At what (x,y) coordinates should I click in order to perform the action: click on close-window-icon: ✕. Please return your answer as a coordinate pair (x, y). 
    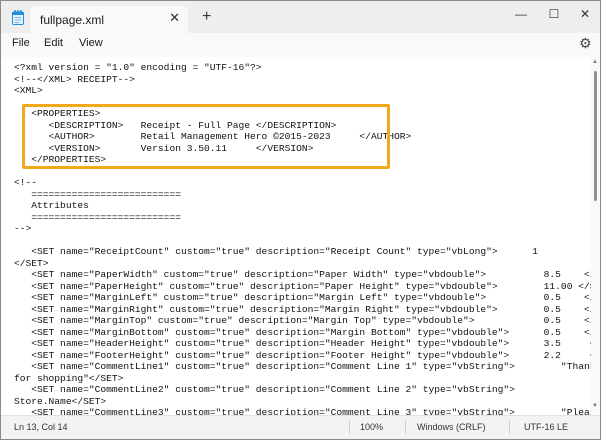
    Looking at the image, I should click on (585, 16).